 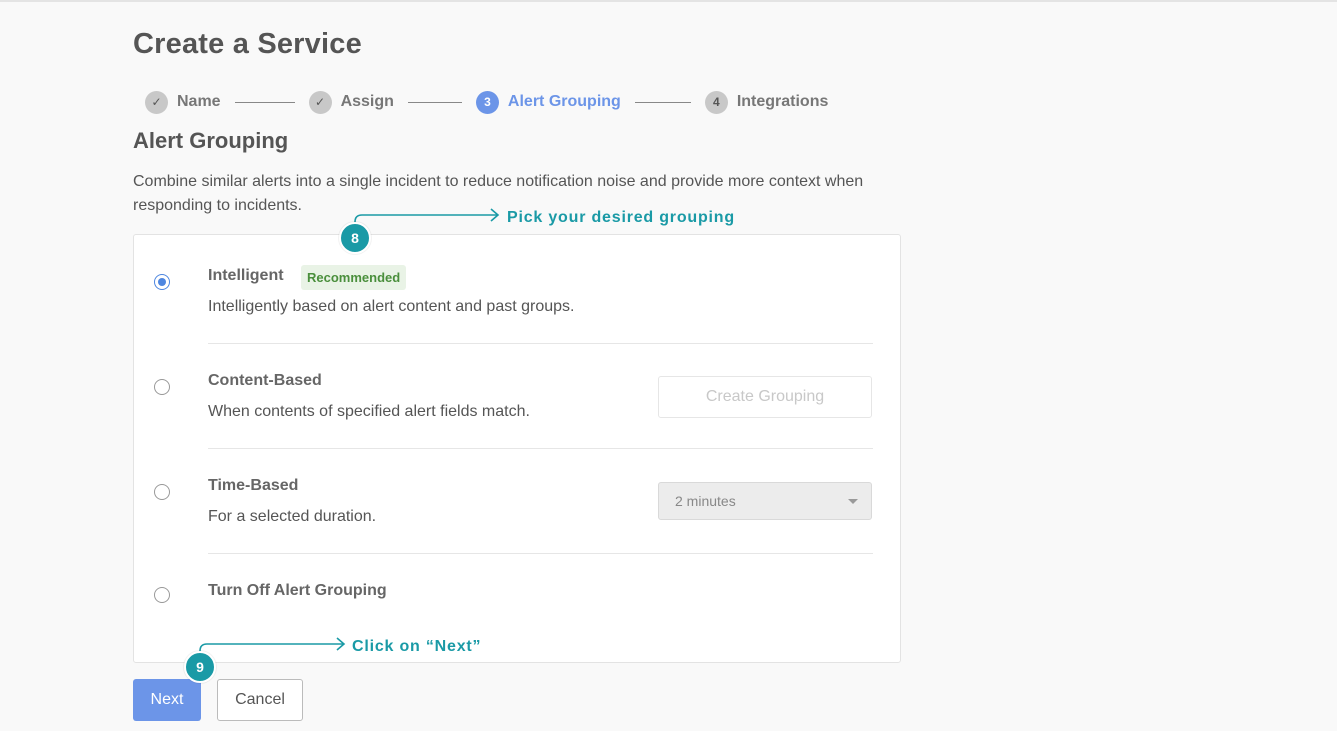 What do you see at coordinates (200, 667) in the screenshot?
I see `annotation-step-9: 9` at bounding box center [200, 667].